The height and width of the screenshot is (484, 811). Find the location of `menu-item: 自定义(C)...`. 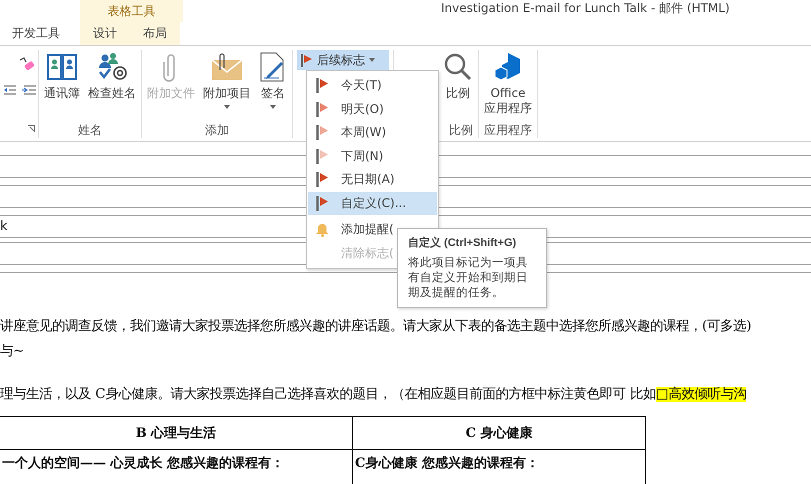

menu-item: 自定义(C)... is located at coordinates (372, 203).